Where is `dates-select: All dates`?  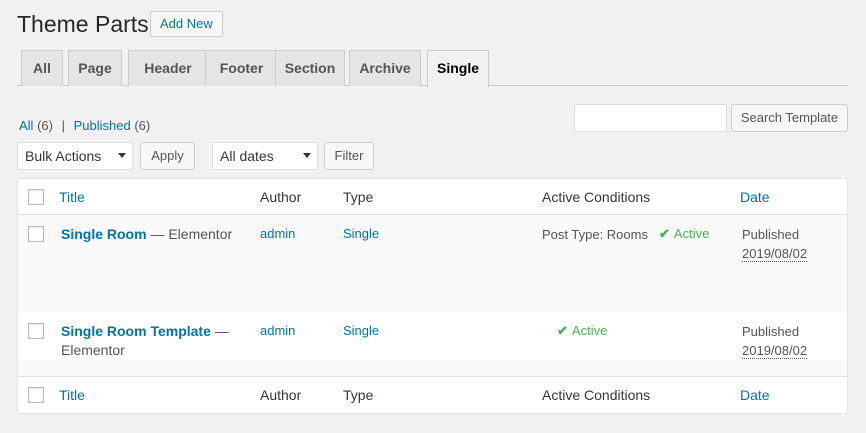
dates-select: All dates is located at coordinates (265, 156).